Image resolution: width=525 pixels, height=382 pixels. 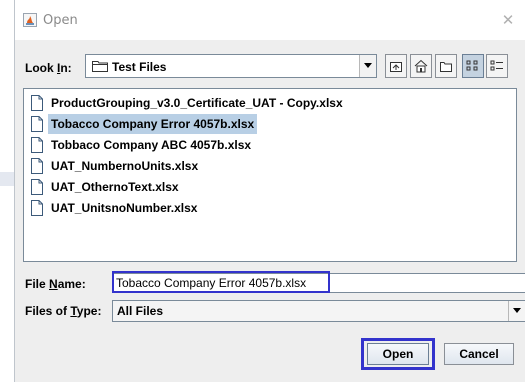 What do you see at coordinates (221, 282) in the screenshot?
I see `file-name-highlight-box` at bounding box center [221, 282].